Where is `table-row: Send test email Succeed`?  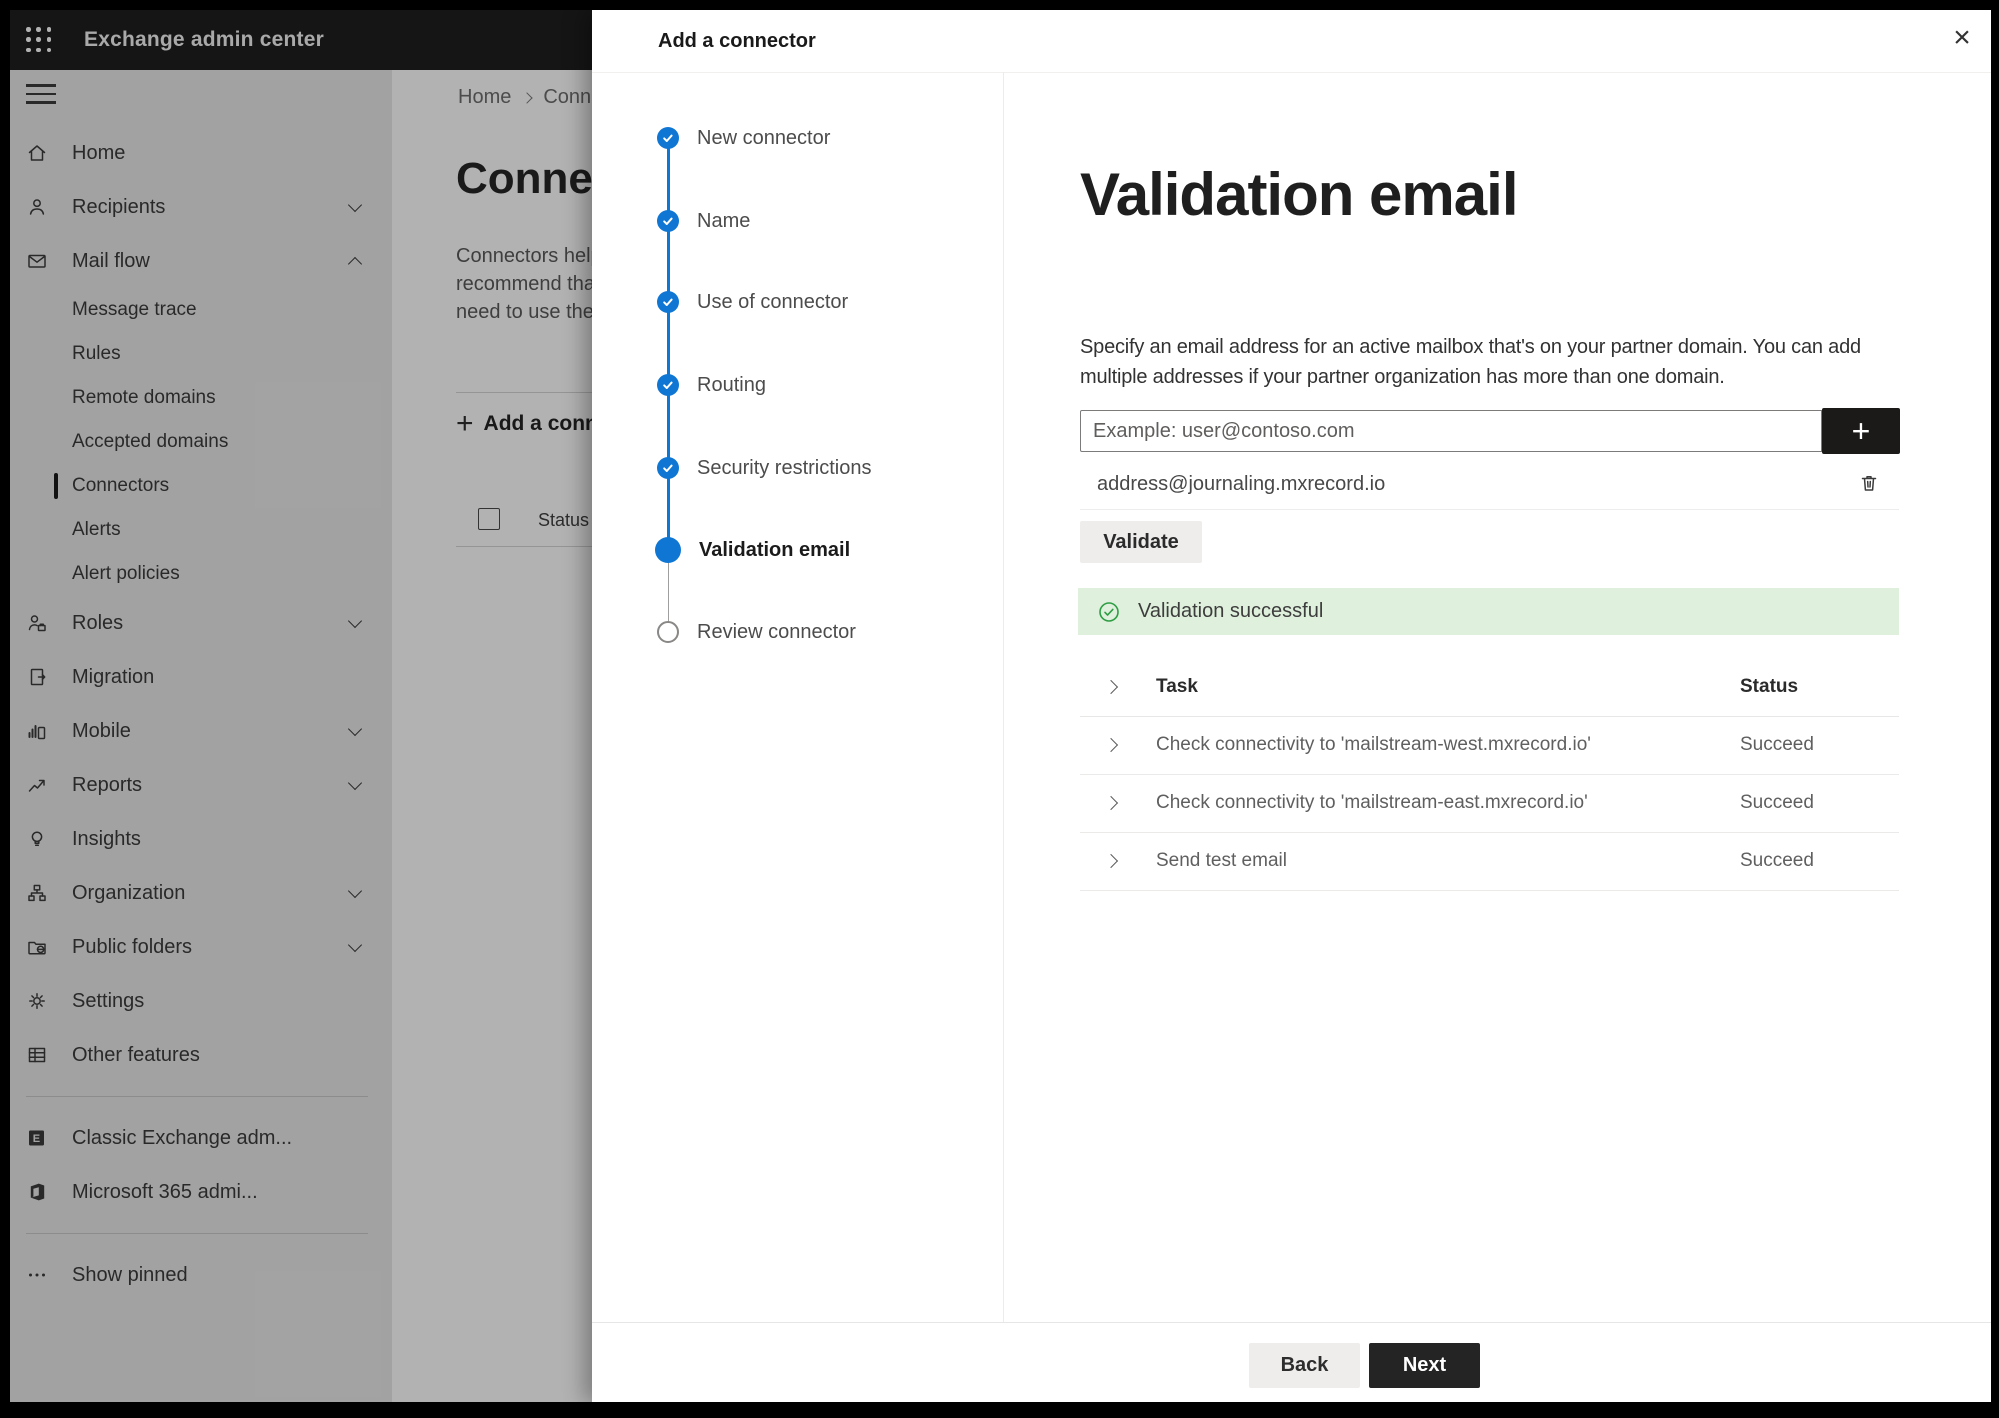 table-row: Send test email Succeed is located at coordinates (1489, 861).